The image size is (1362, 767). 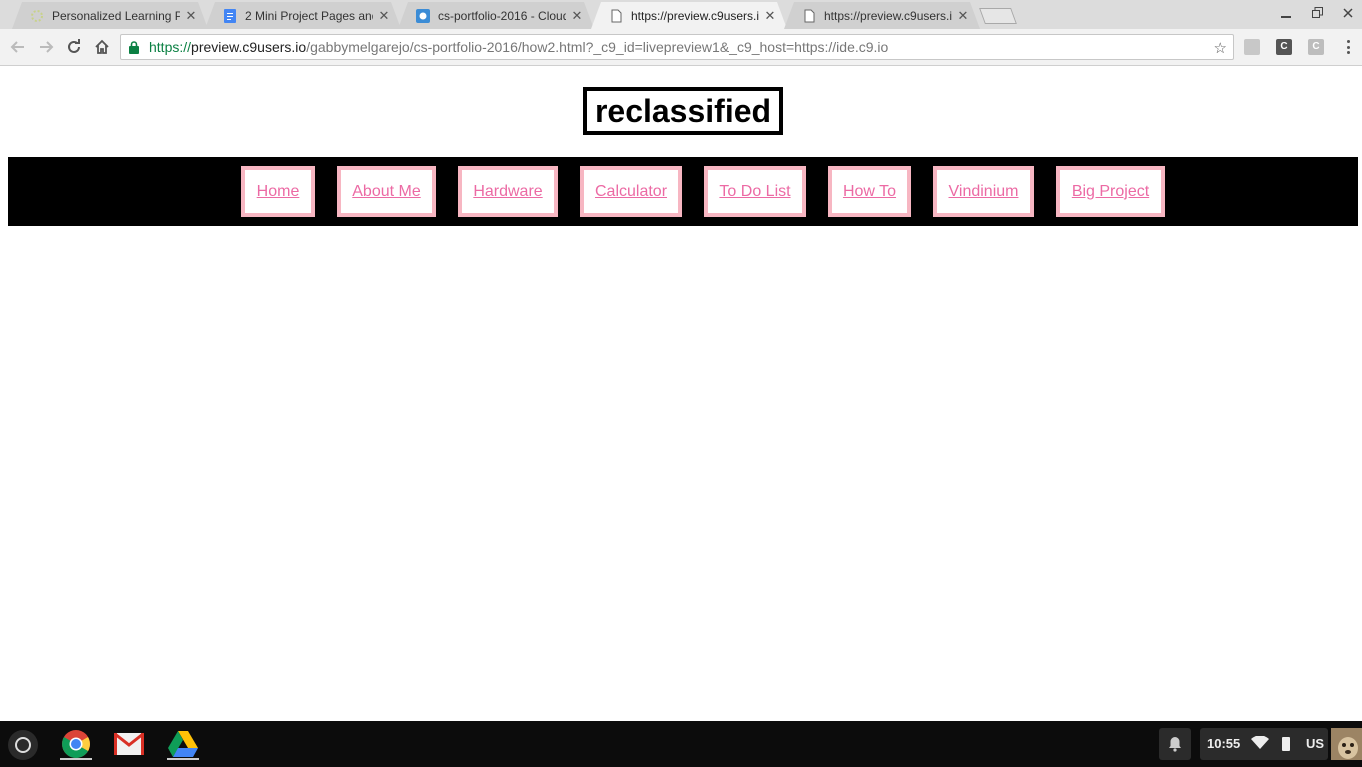 I want to click on nav-to-do-list-link: To Do List, so click(x=755, y=191).